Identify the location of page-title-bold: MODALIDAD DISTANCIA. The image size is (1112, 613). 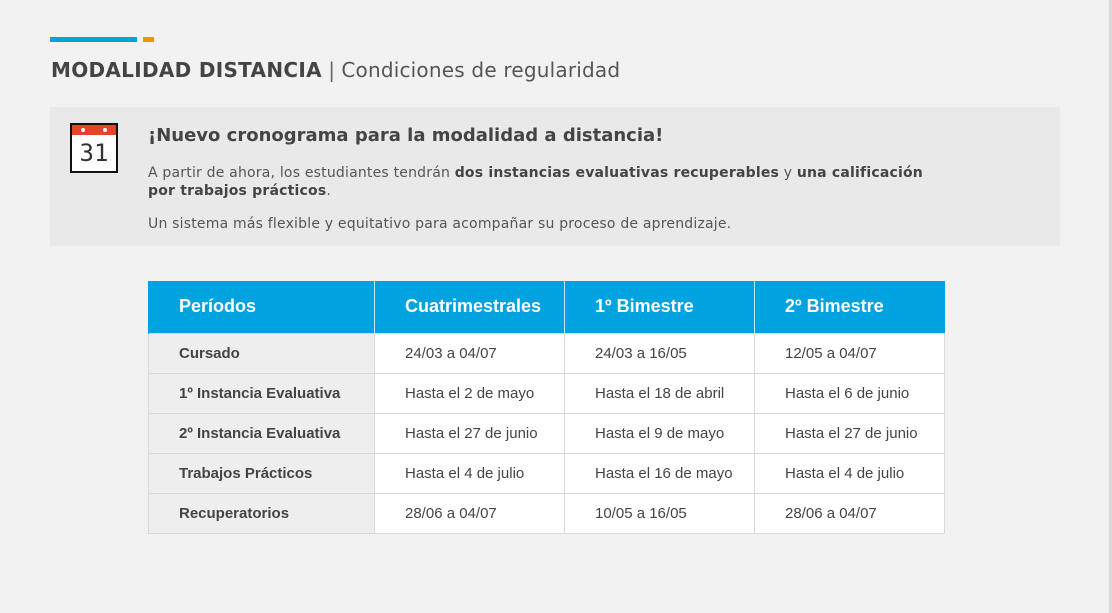
(186, 70).